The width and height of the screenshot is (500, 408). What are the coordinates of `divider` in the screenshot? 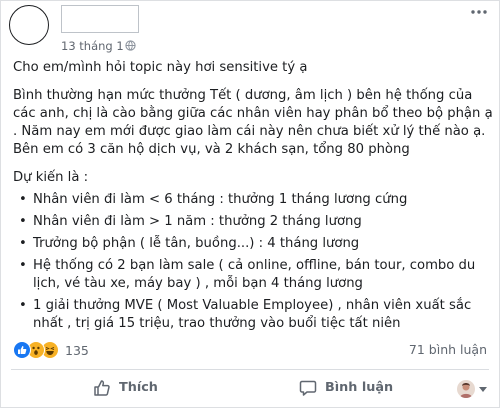 It's located at (250, 369).